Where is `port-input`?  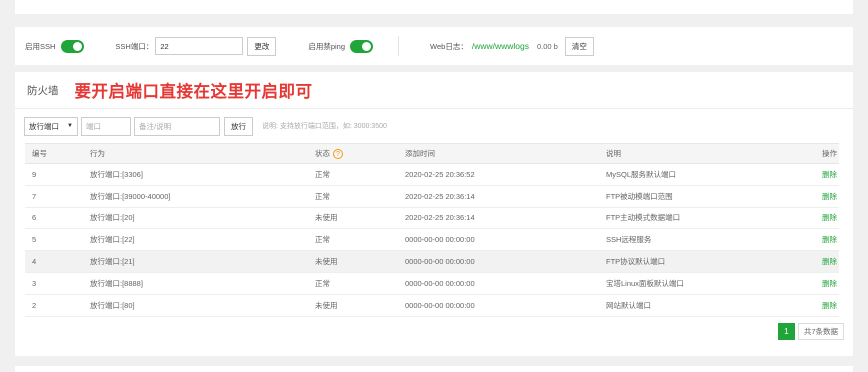
port-input is located at coordinates (106, 126).